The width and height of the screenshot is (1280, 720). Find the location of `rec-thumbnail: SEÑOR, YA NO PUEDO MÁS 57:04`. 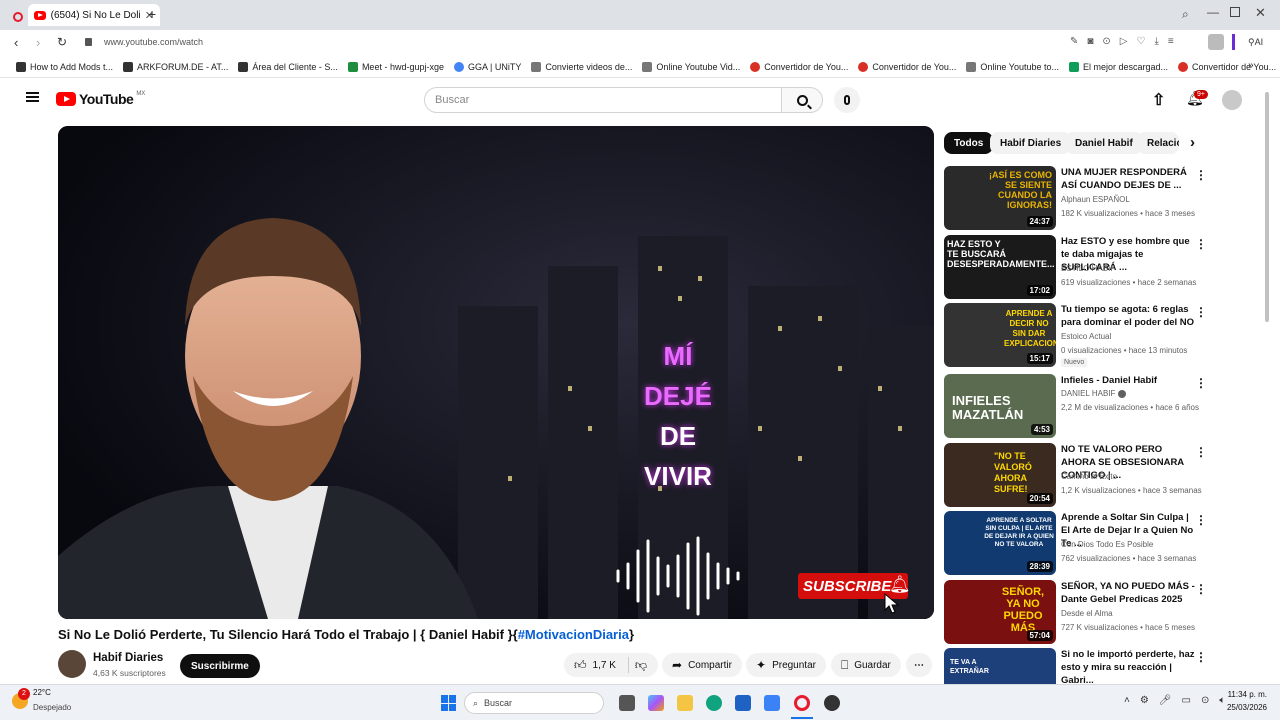

rec-thumbnail: SEÑOR, YA NO PUEDO MÁS 57:04 is located at coordinates (1000, 612).